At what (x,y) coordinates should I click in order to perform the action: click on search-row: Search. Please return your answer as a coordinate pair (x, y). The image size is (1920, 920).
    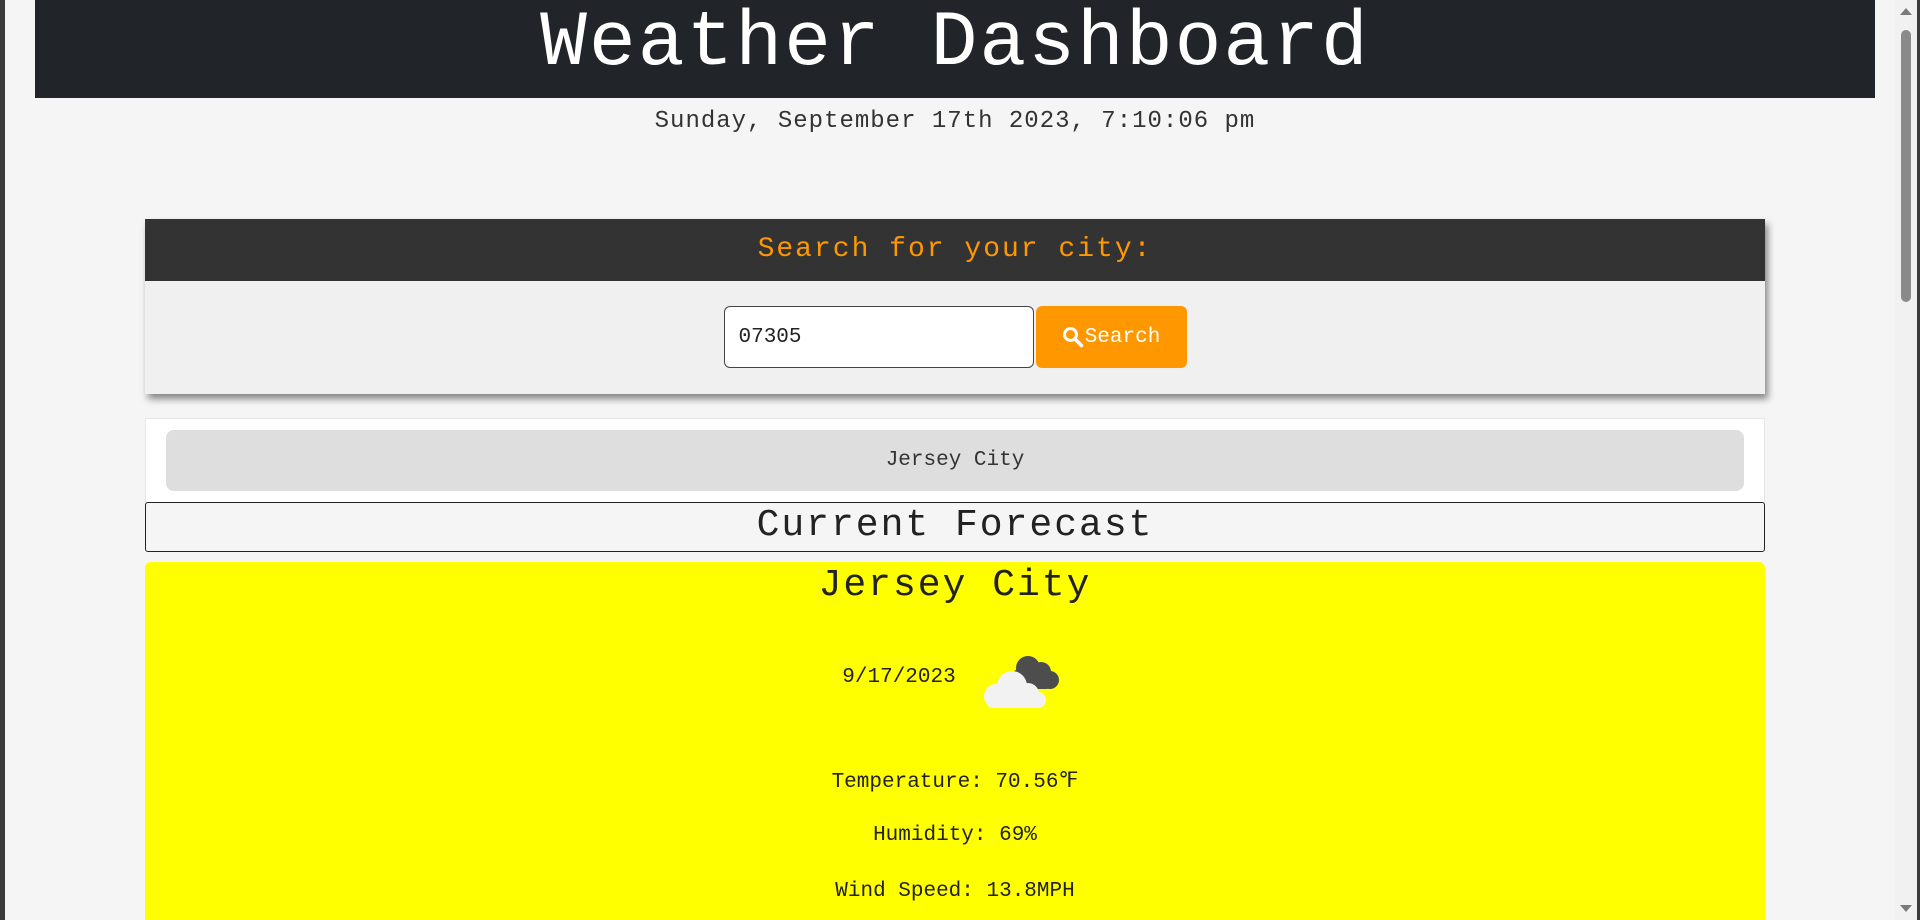
    Looking at the image, I should click on (955, 337).